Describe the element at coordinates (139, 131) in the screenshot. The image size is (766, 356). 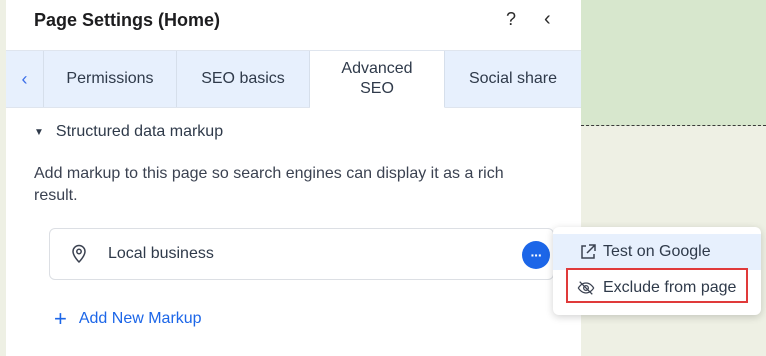
I see `structured-data-label: Structured data markup` at that location.